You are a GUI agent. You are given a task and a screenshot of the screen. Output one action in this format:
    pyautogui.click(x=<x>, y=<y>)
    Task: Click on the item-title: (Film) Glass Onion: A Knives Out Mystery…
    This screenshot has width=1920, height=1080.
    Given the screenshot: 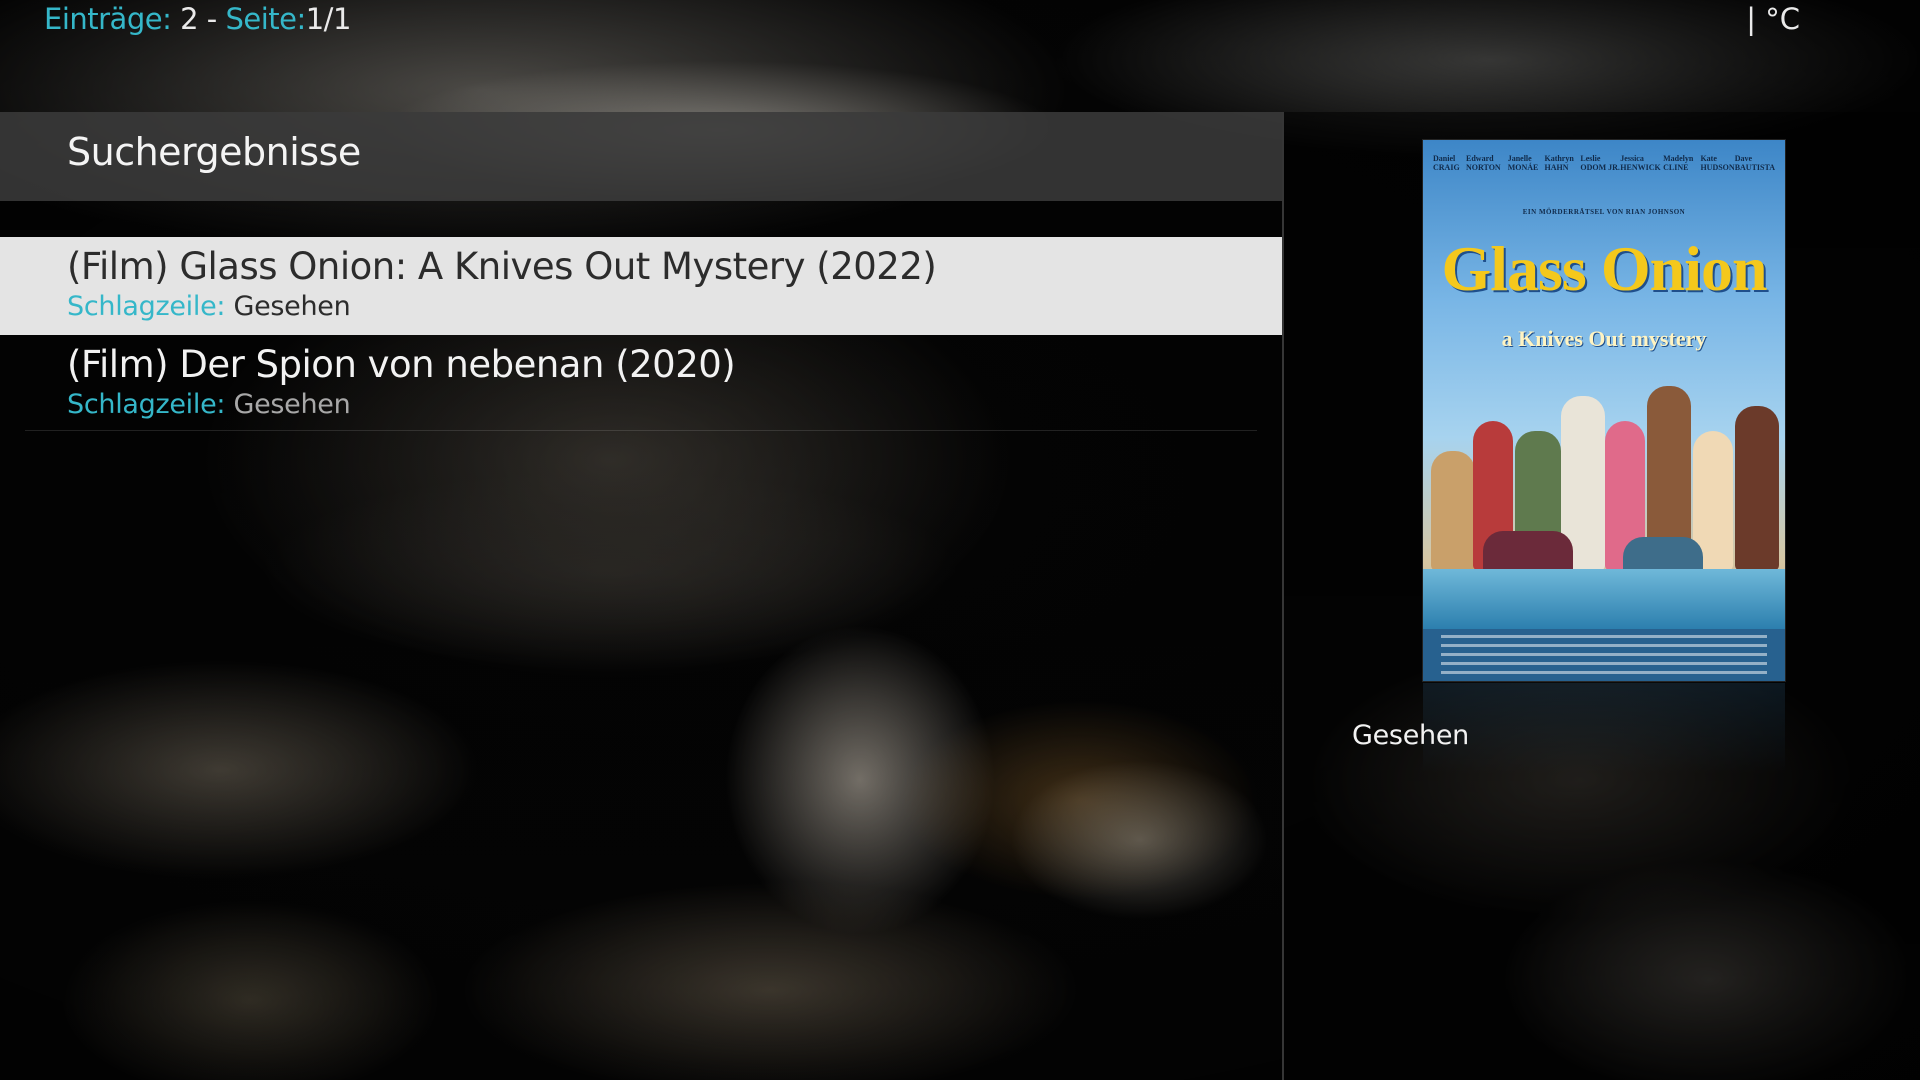 What is the action you would take?
    pyautogui.click(x=502, y=266)
    